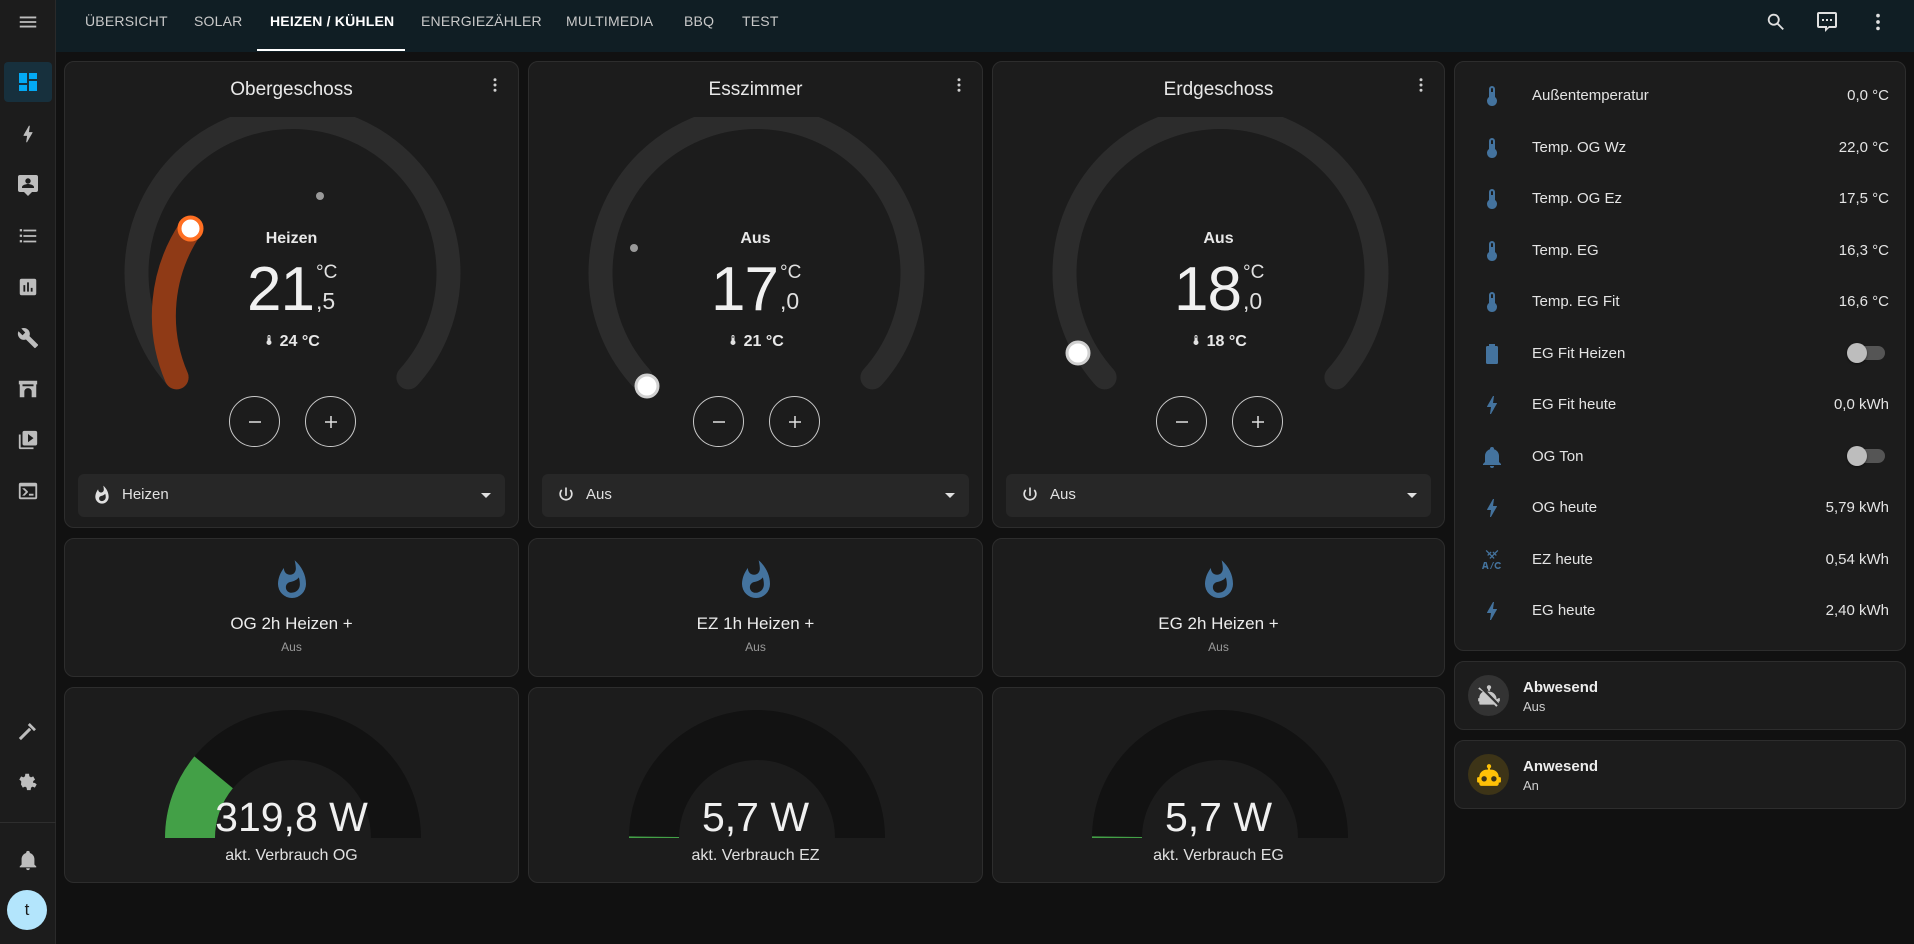 Image resolution: width=1914 pixels, height=944 pixels. What do you see at coordinates (291, 785) in the screenshot?
I see `gauge-card-og: 319,8 W akt. Verbrauch OG` at bounding box center [291, 785].